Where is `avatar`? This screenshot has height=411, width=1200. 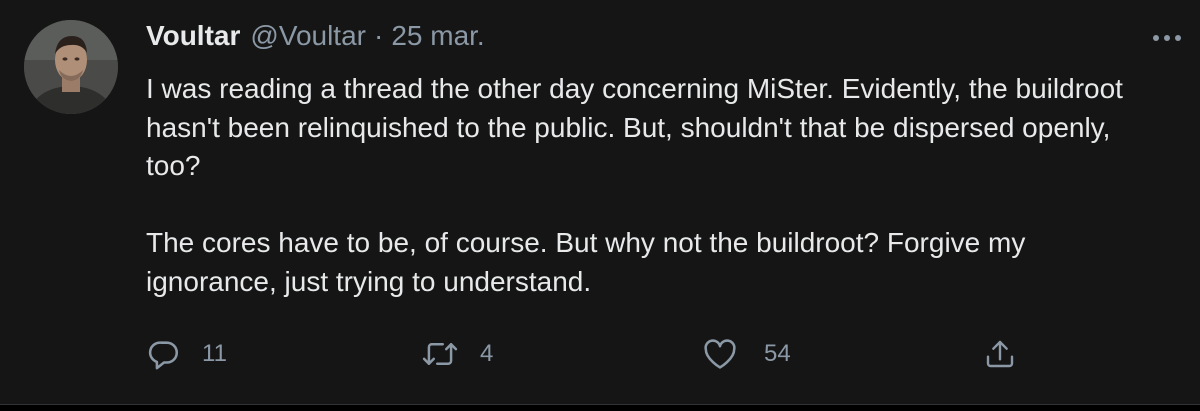
avatar is located at coordinates (71, 67).